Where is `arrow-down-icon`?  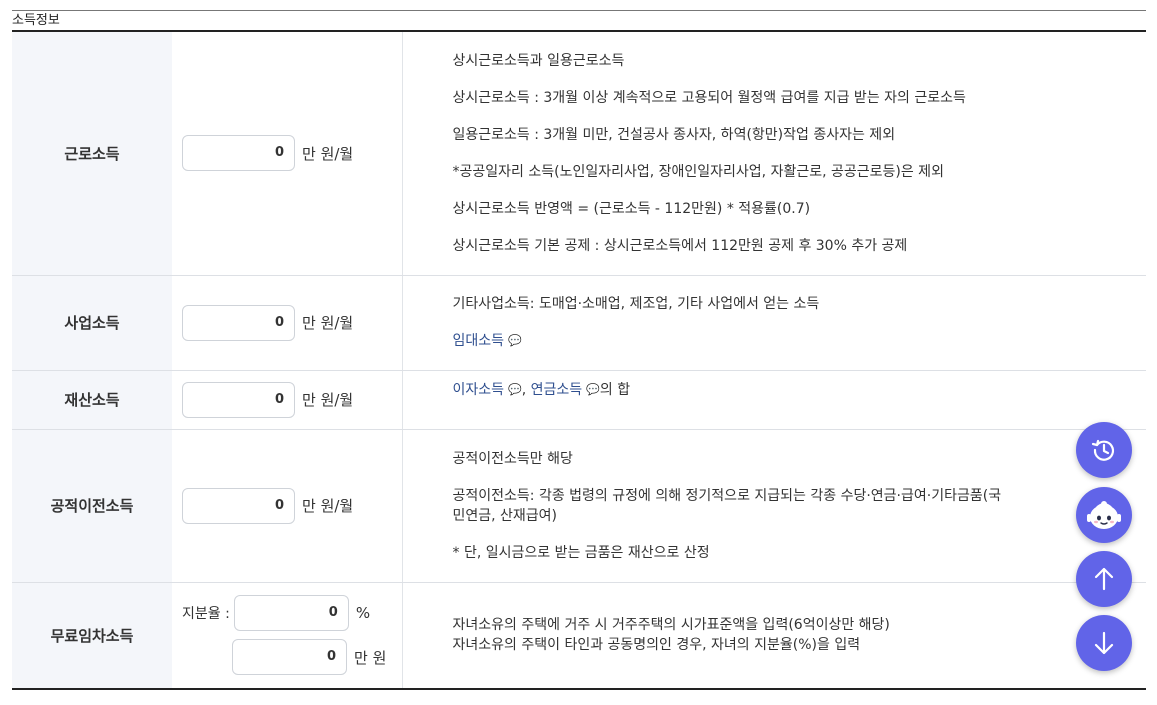 arrow-down-icon is located at coordinates (1104, 643).